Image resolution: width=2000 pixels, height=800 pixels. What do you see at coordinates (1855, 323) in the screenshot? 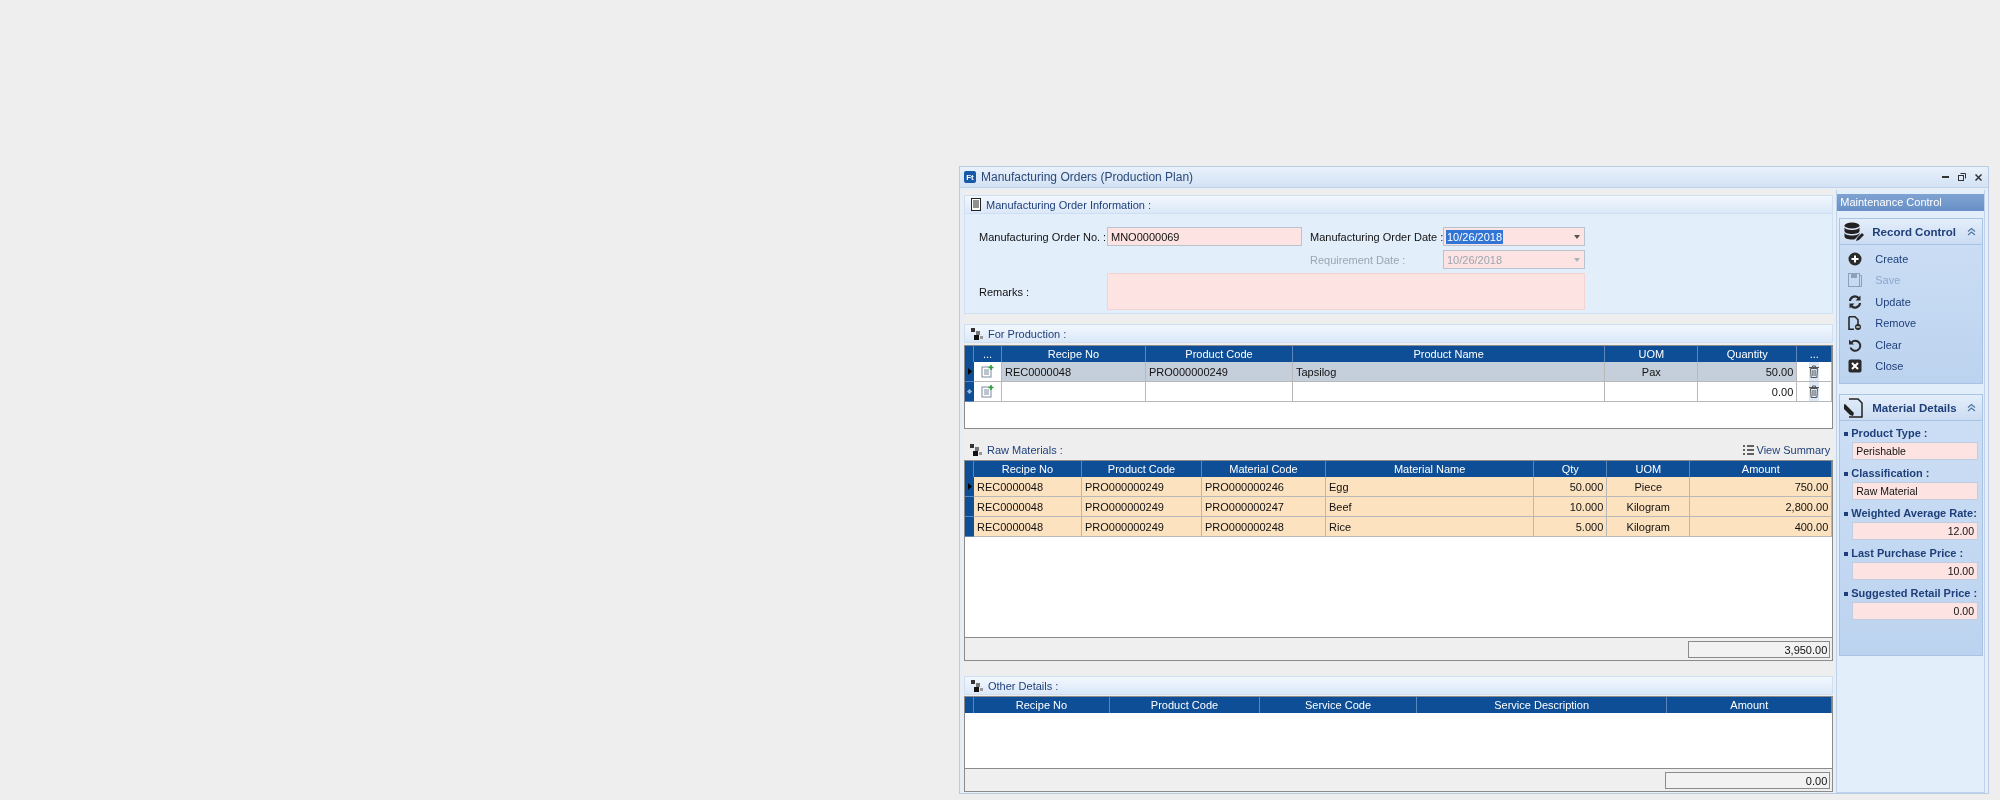
I see `document-minus-icon` at bounding box center [1855, 323].